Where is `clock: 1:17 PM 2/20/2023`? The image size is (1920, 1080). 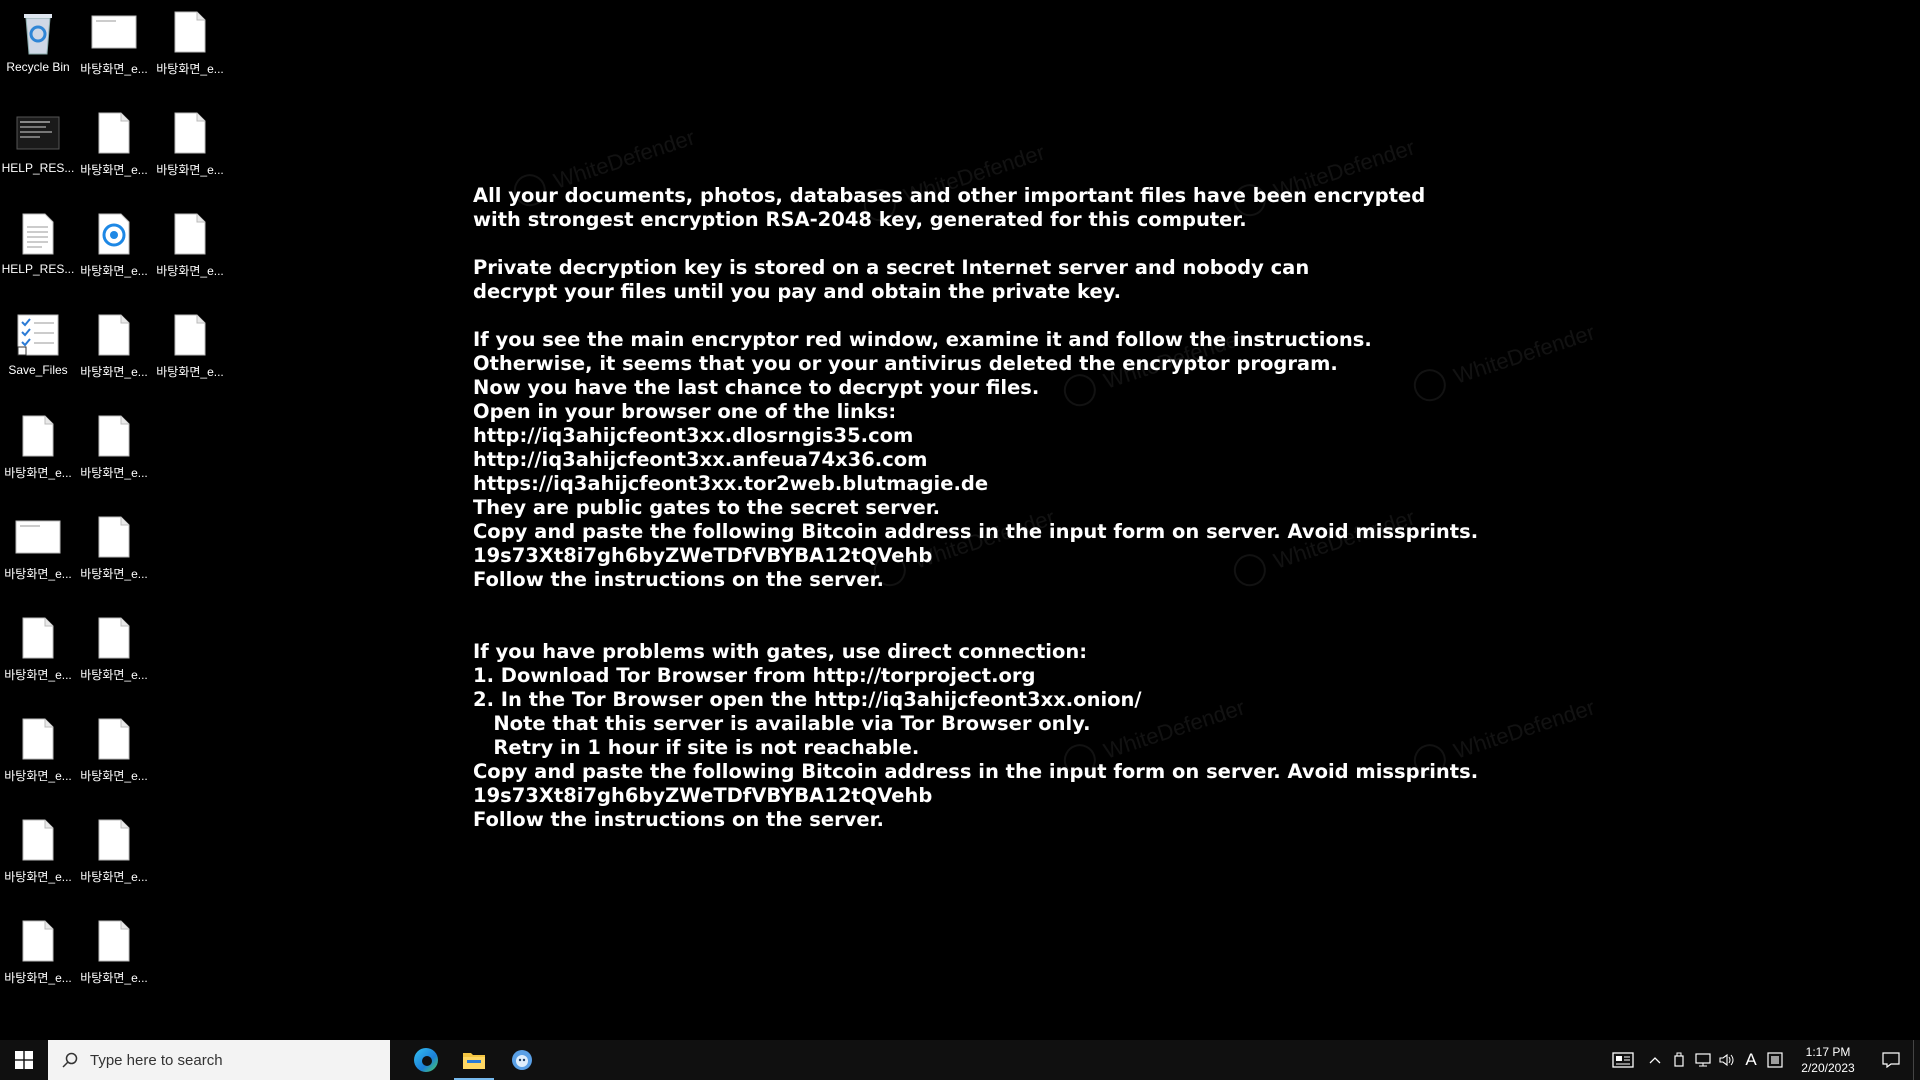
clock: 1:17 PM 2/20/2023 is located at coordinates (1828, 1060).